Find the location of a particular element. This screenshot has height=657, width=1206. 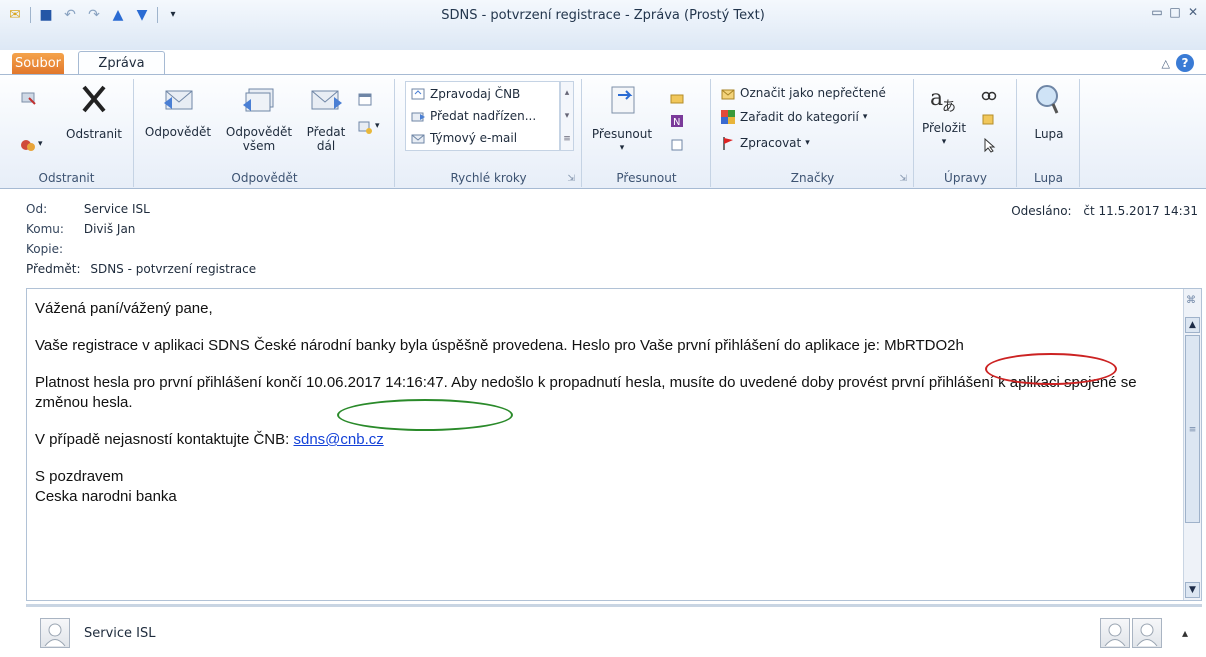

translate-dropdown-icon: ▾ is located at coordinates (944, 142).